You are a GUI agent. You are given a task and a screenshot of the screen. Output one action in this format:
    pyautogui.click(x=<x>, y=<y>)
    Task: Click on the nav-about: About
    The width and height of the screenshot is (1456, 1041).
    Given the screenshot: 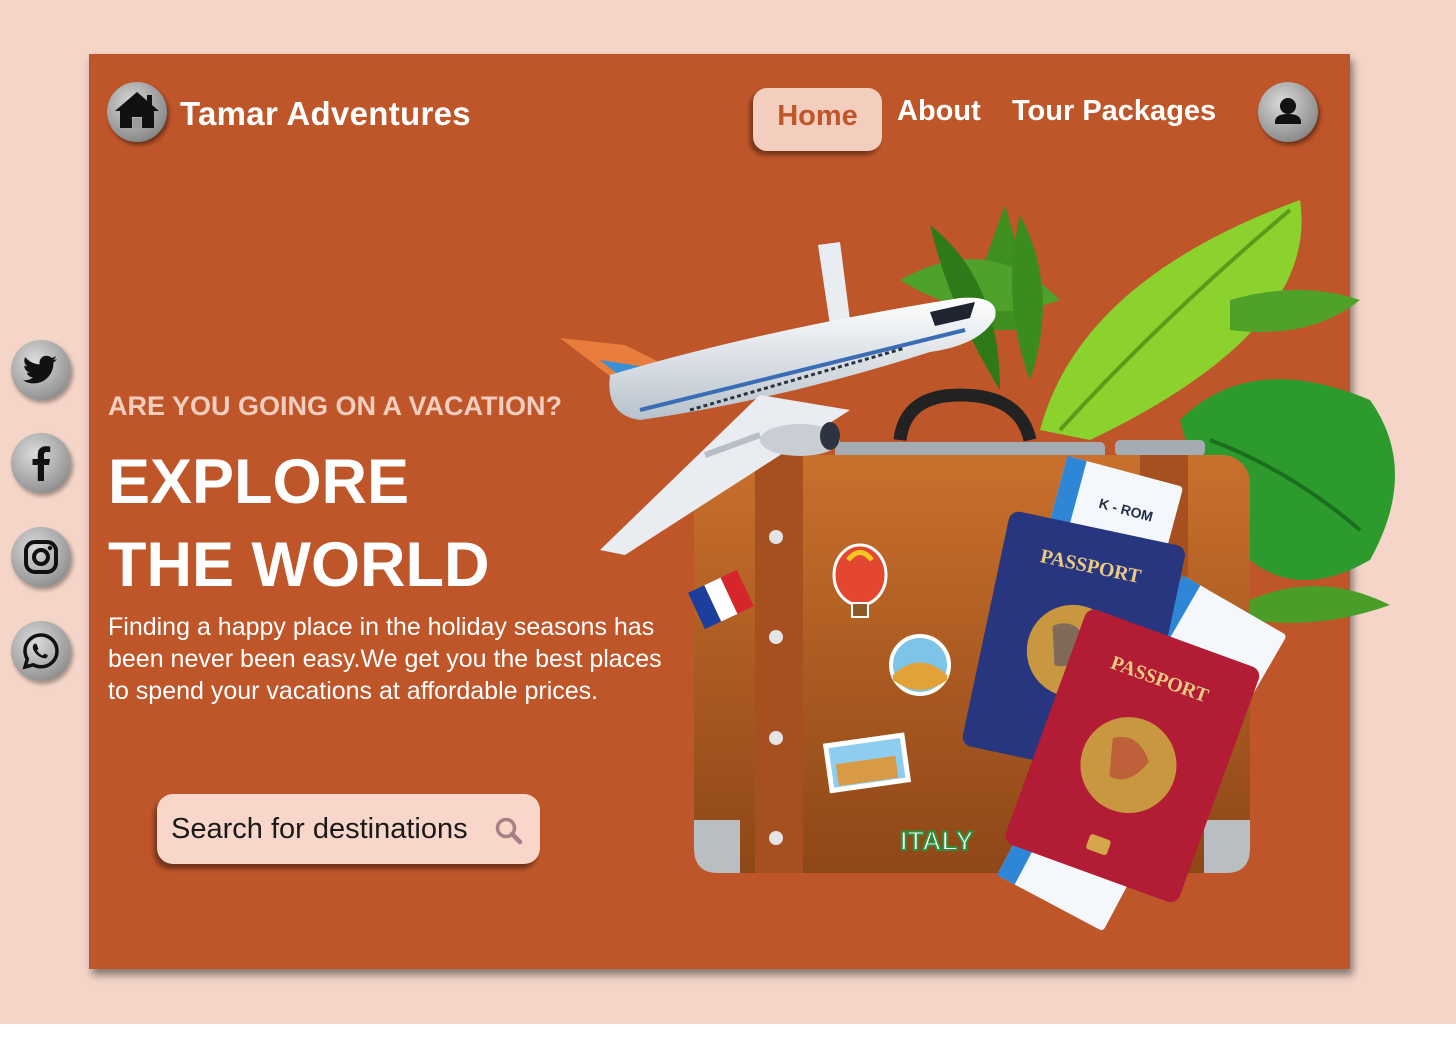 What is the action you would take?
    pyautogui.click(x=939, y=111)
    